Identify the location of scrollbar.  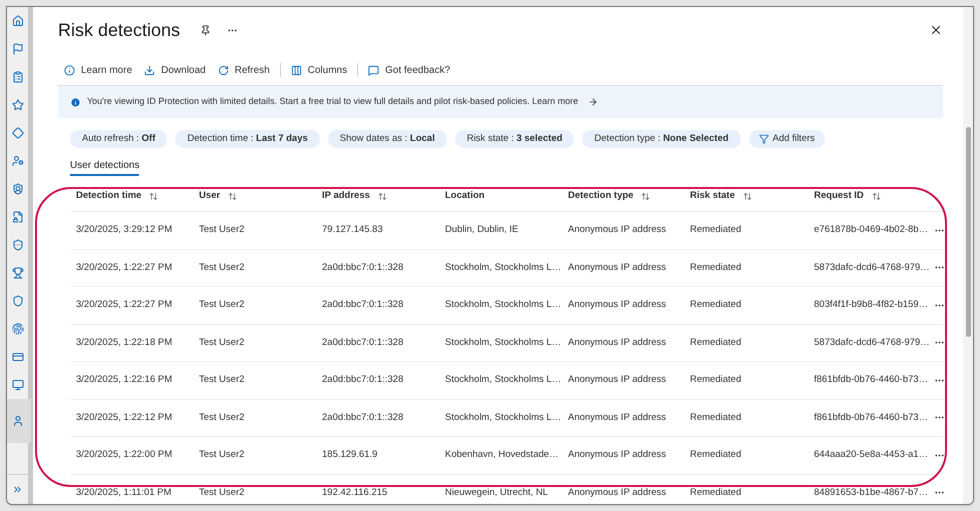
(968, 255).